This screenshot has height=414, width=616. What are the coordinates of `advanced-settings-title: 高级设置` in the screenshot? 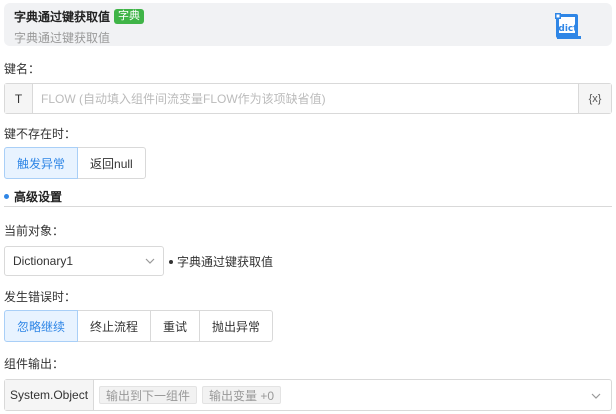 It's located at (38, 197).